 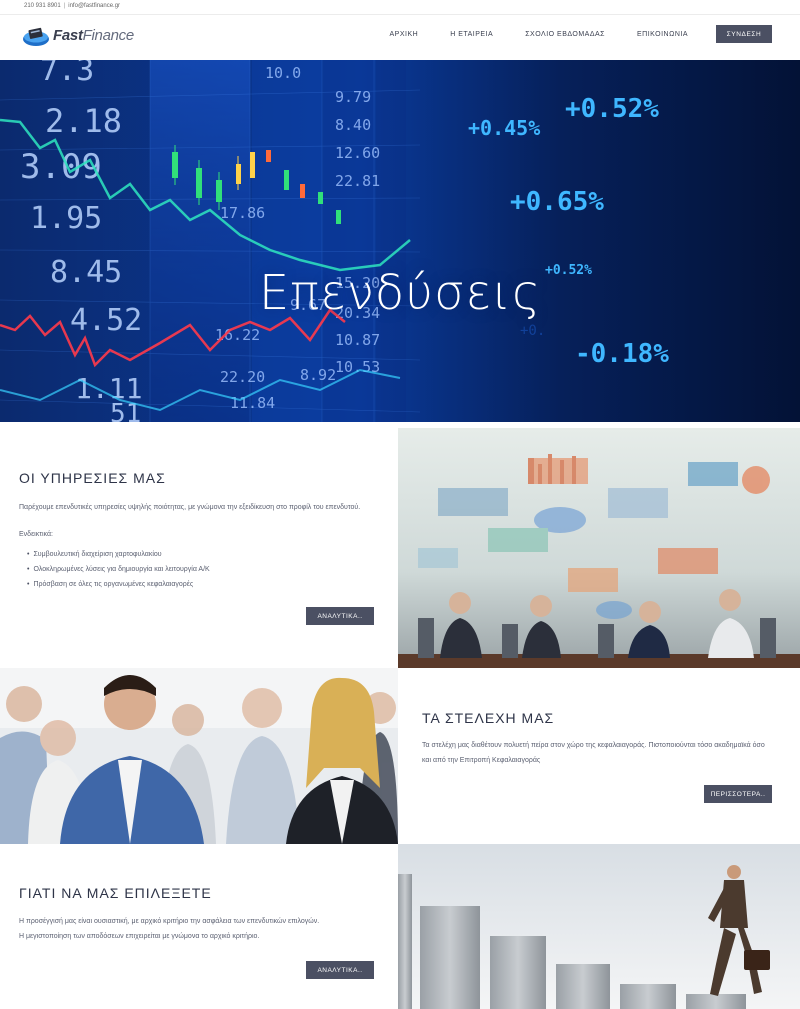 I want to click on ticker-mid-4: 12.60, so click(x=357, y=153).